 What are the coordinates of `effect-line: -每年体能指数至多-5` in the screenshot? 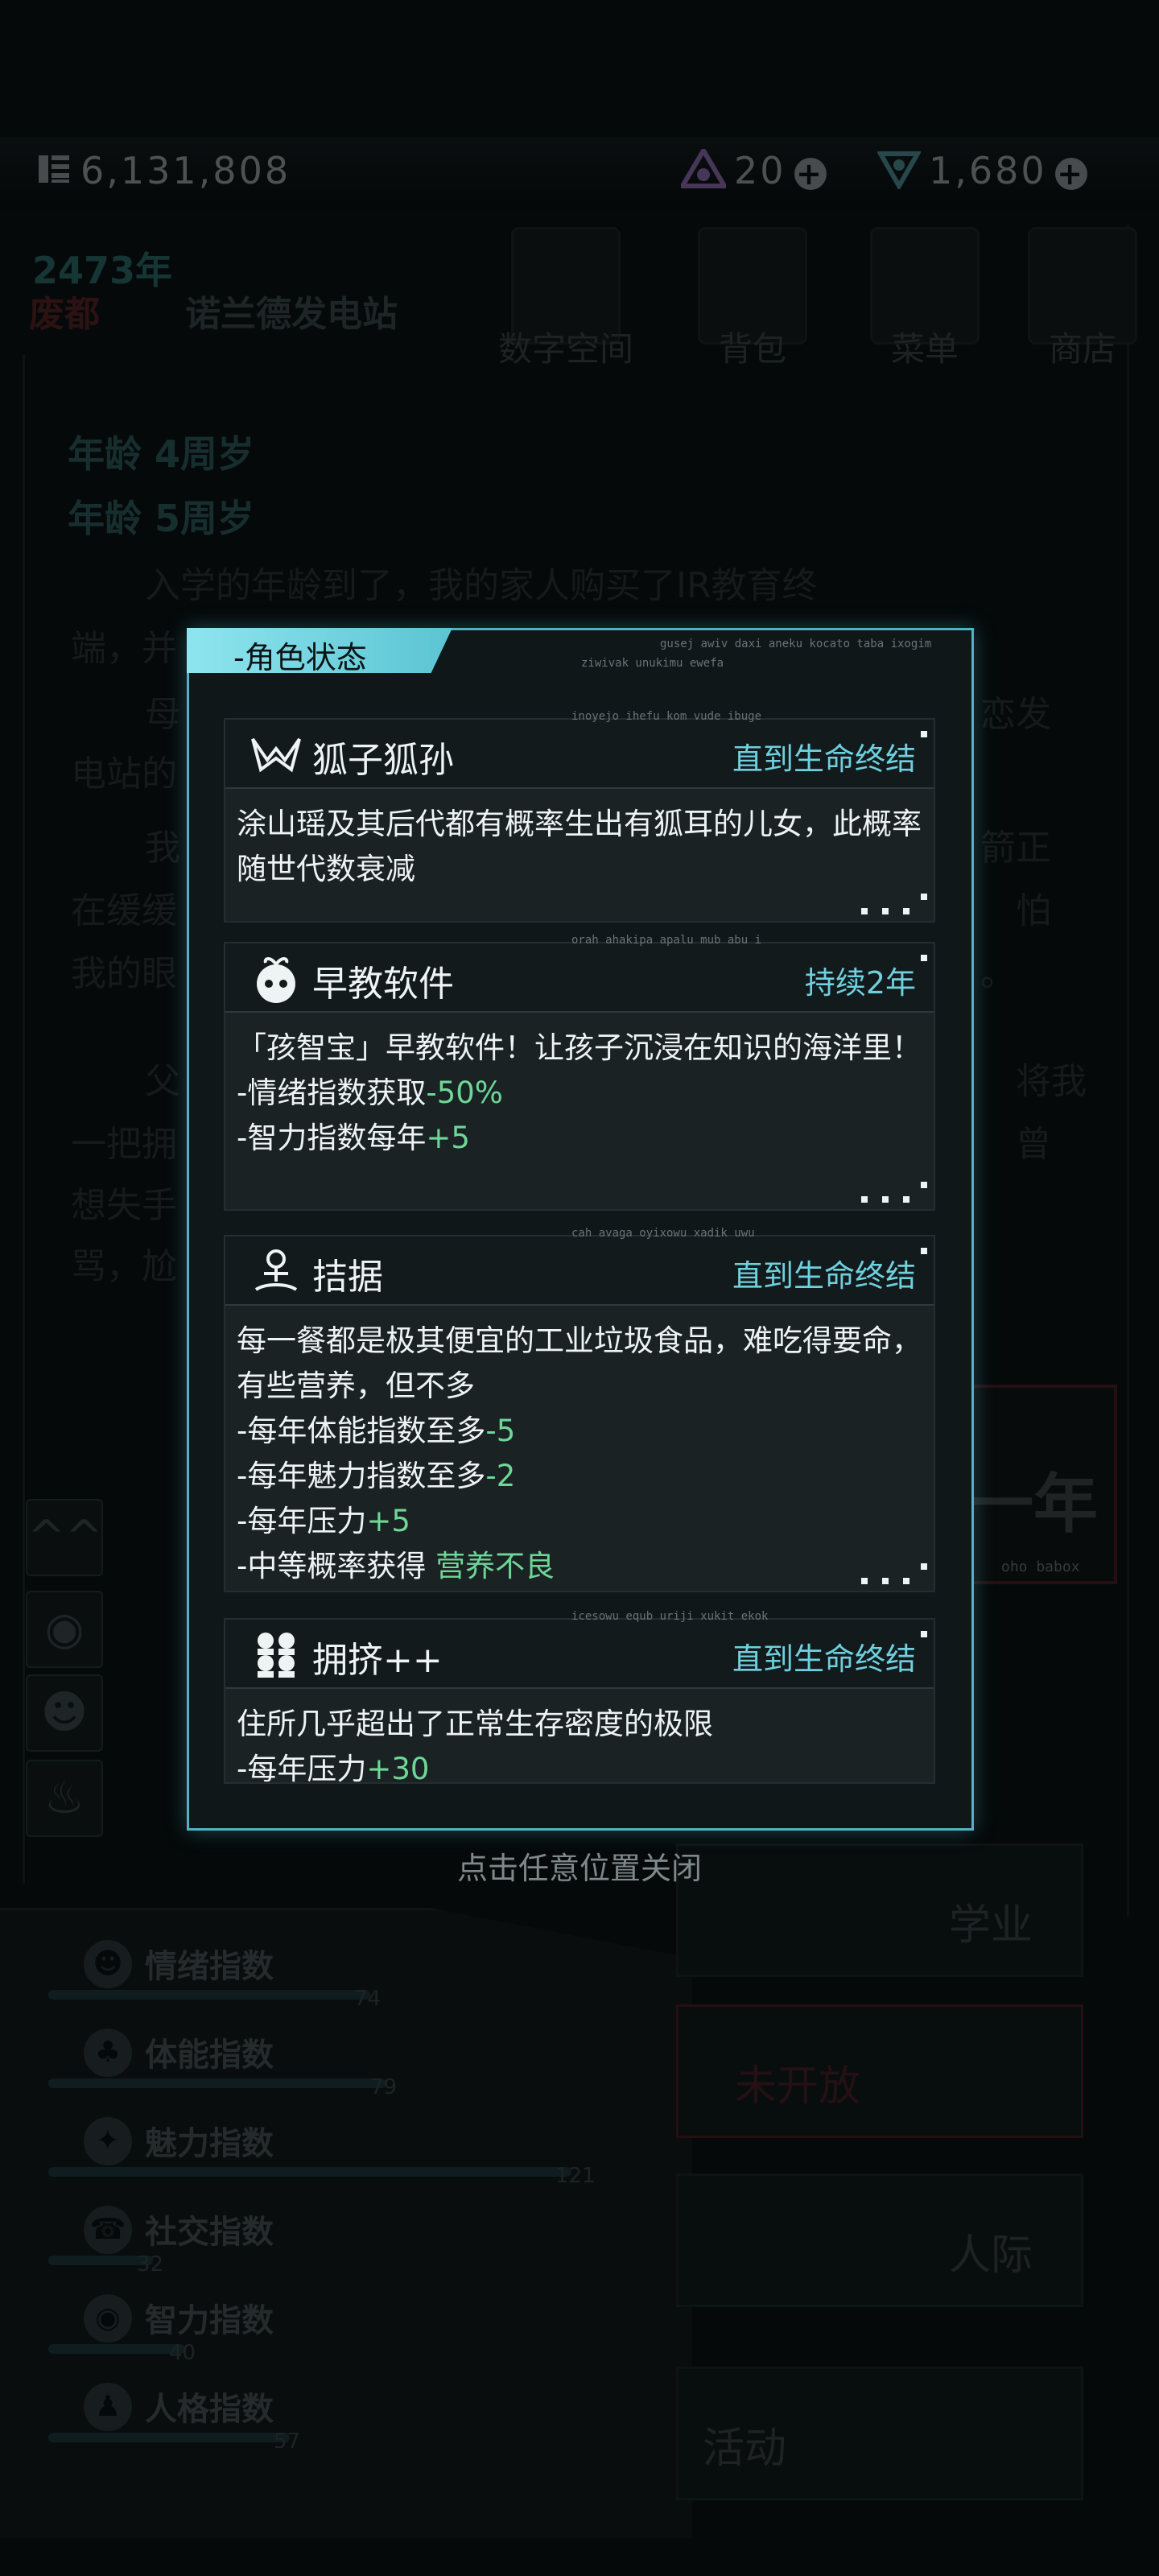 It's located at (579, 1431).